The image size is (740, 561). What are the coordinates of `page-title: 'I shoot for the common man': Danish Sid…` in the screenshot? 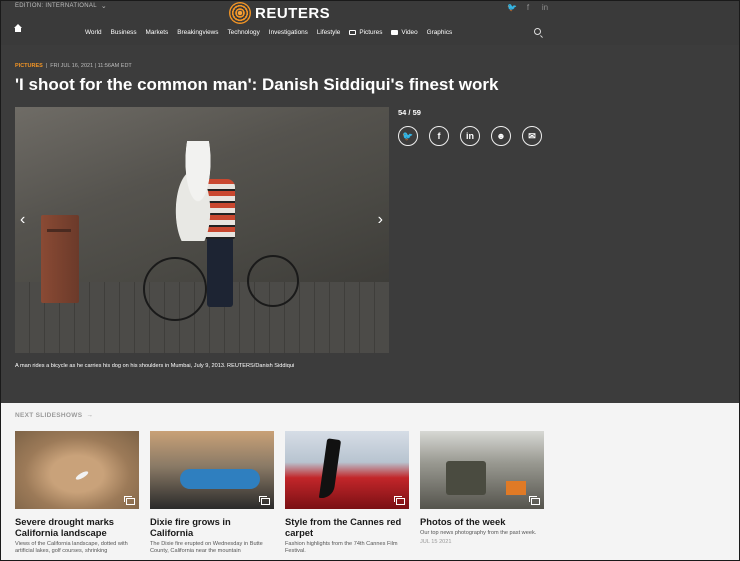 It's located at (257, 84).